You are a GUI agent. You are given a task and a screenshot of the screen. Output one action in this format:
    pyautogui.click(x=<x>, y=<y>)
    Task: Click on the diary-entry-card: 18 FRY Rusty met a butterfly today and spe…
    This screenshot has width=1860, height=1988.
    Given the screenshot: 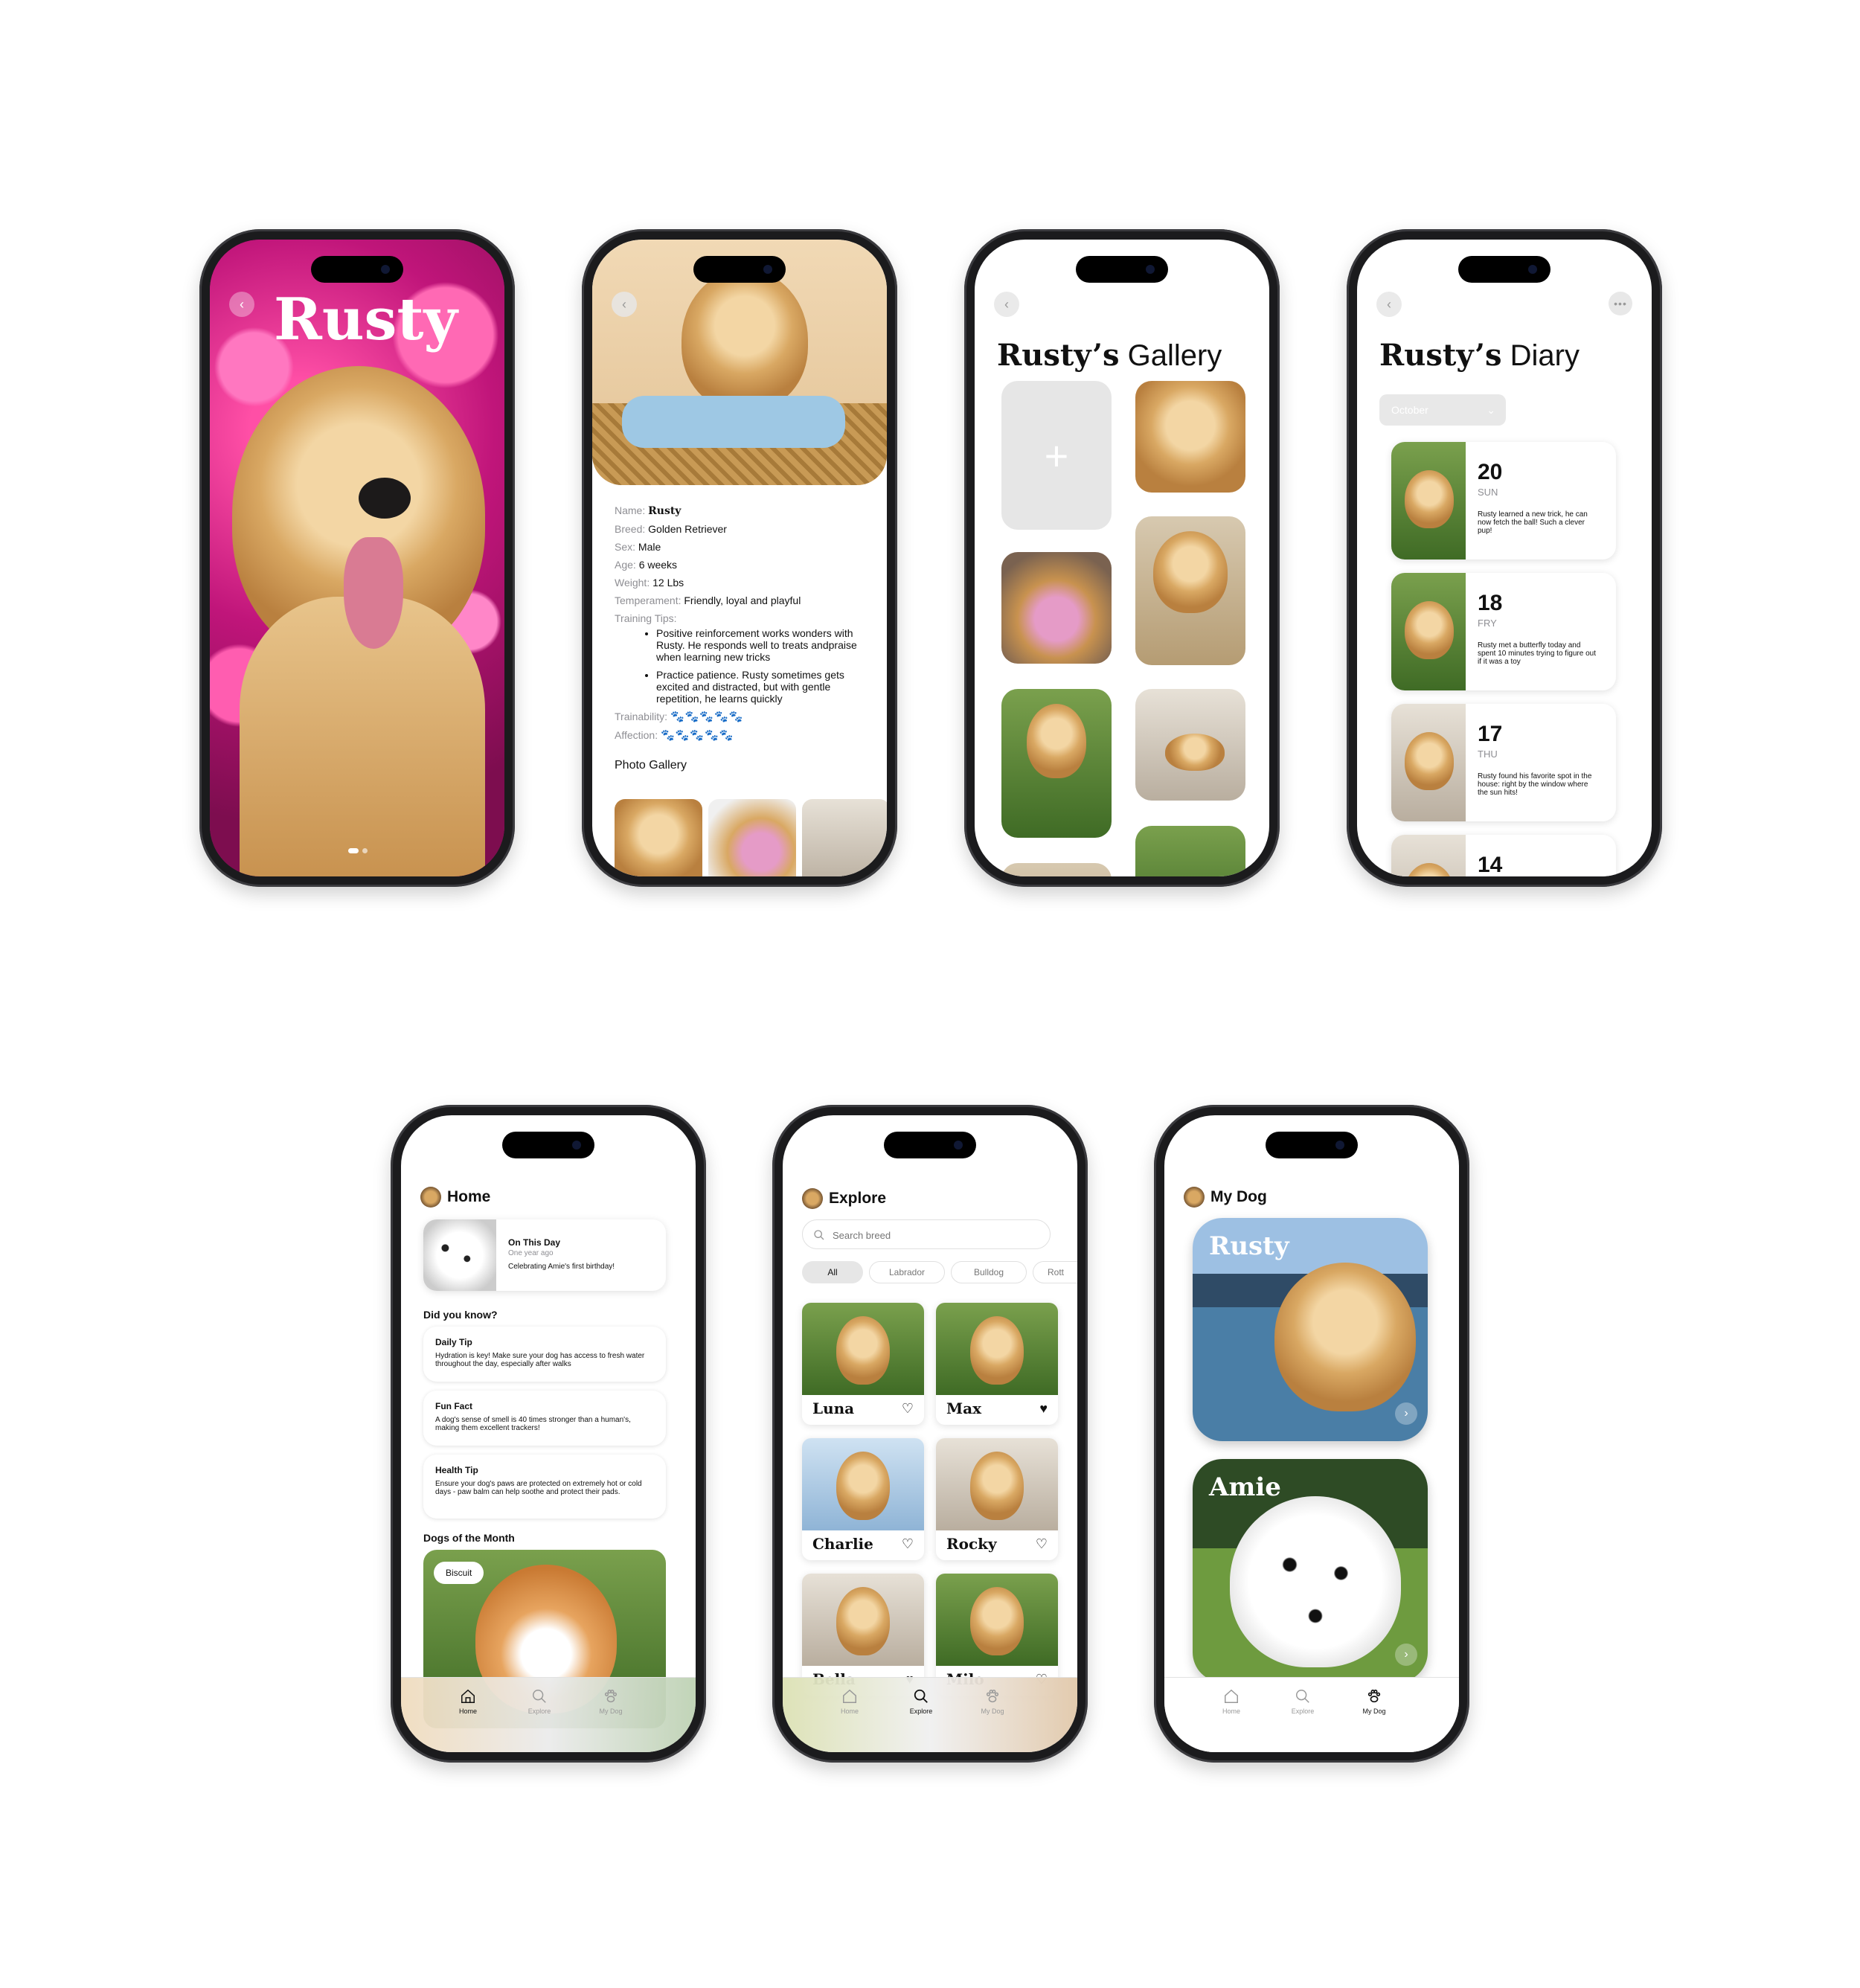 What is the action you would take?
    pyautogui.click(x=1503, y=631)
    